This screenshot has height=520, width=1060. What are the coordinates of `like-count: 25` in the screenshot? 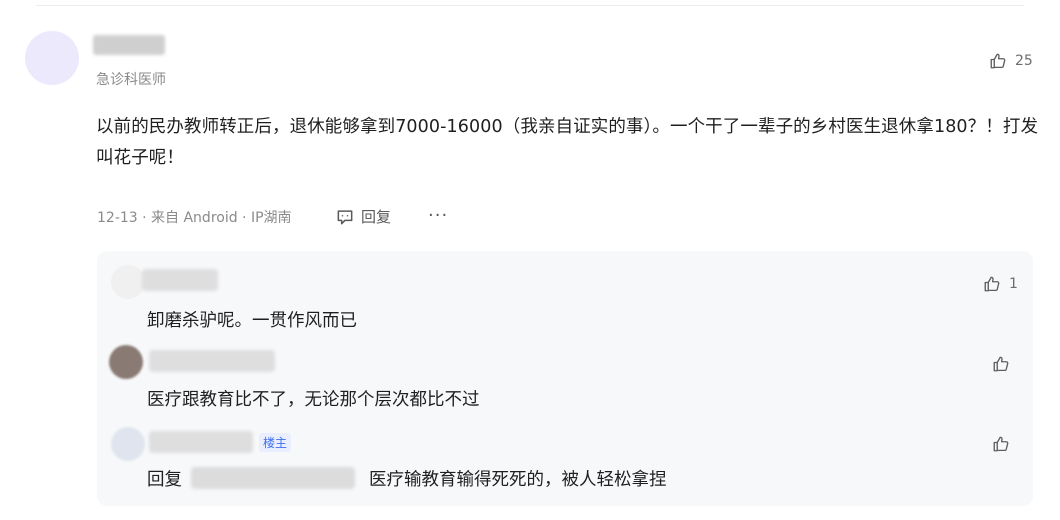 It's located at (1024, 61).